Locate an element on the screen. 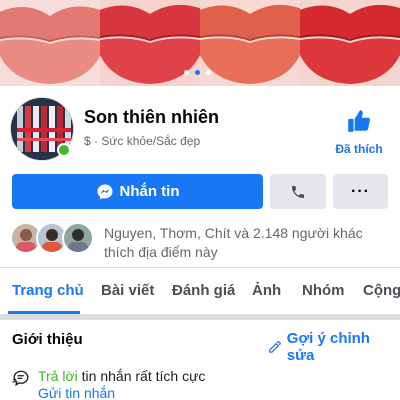 This screenshot has width=400, height=400. send-message-button: Nhắn tin is located at coordinates (137, 191).